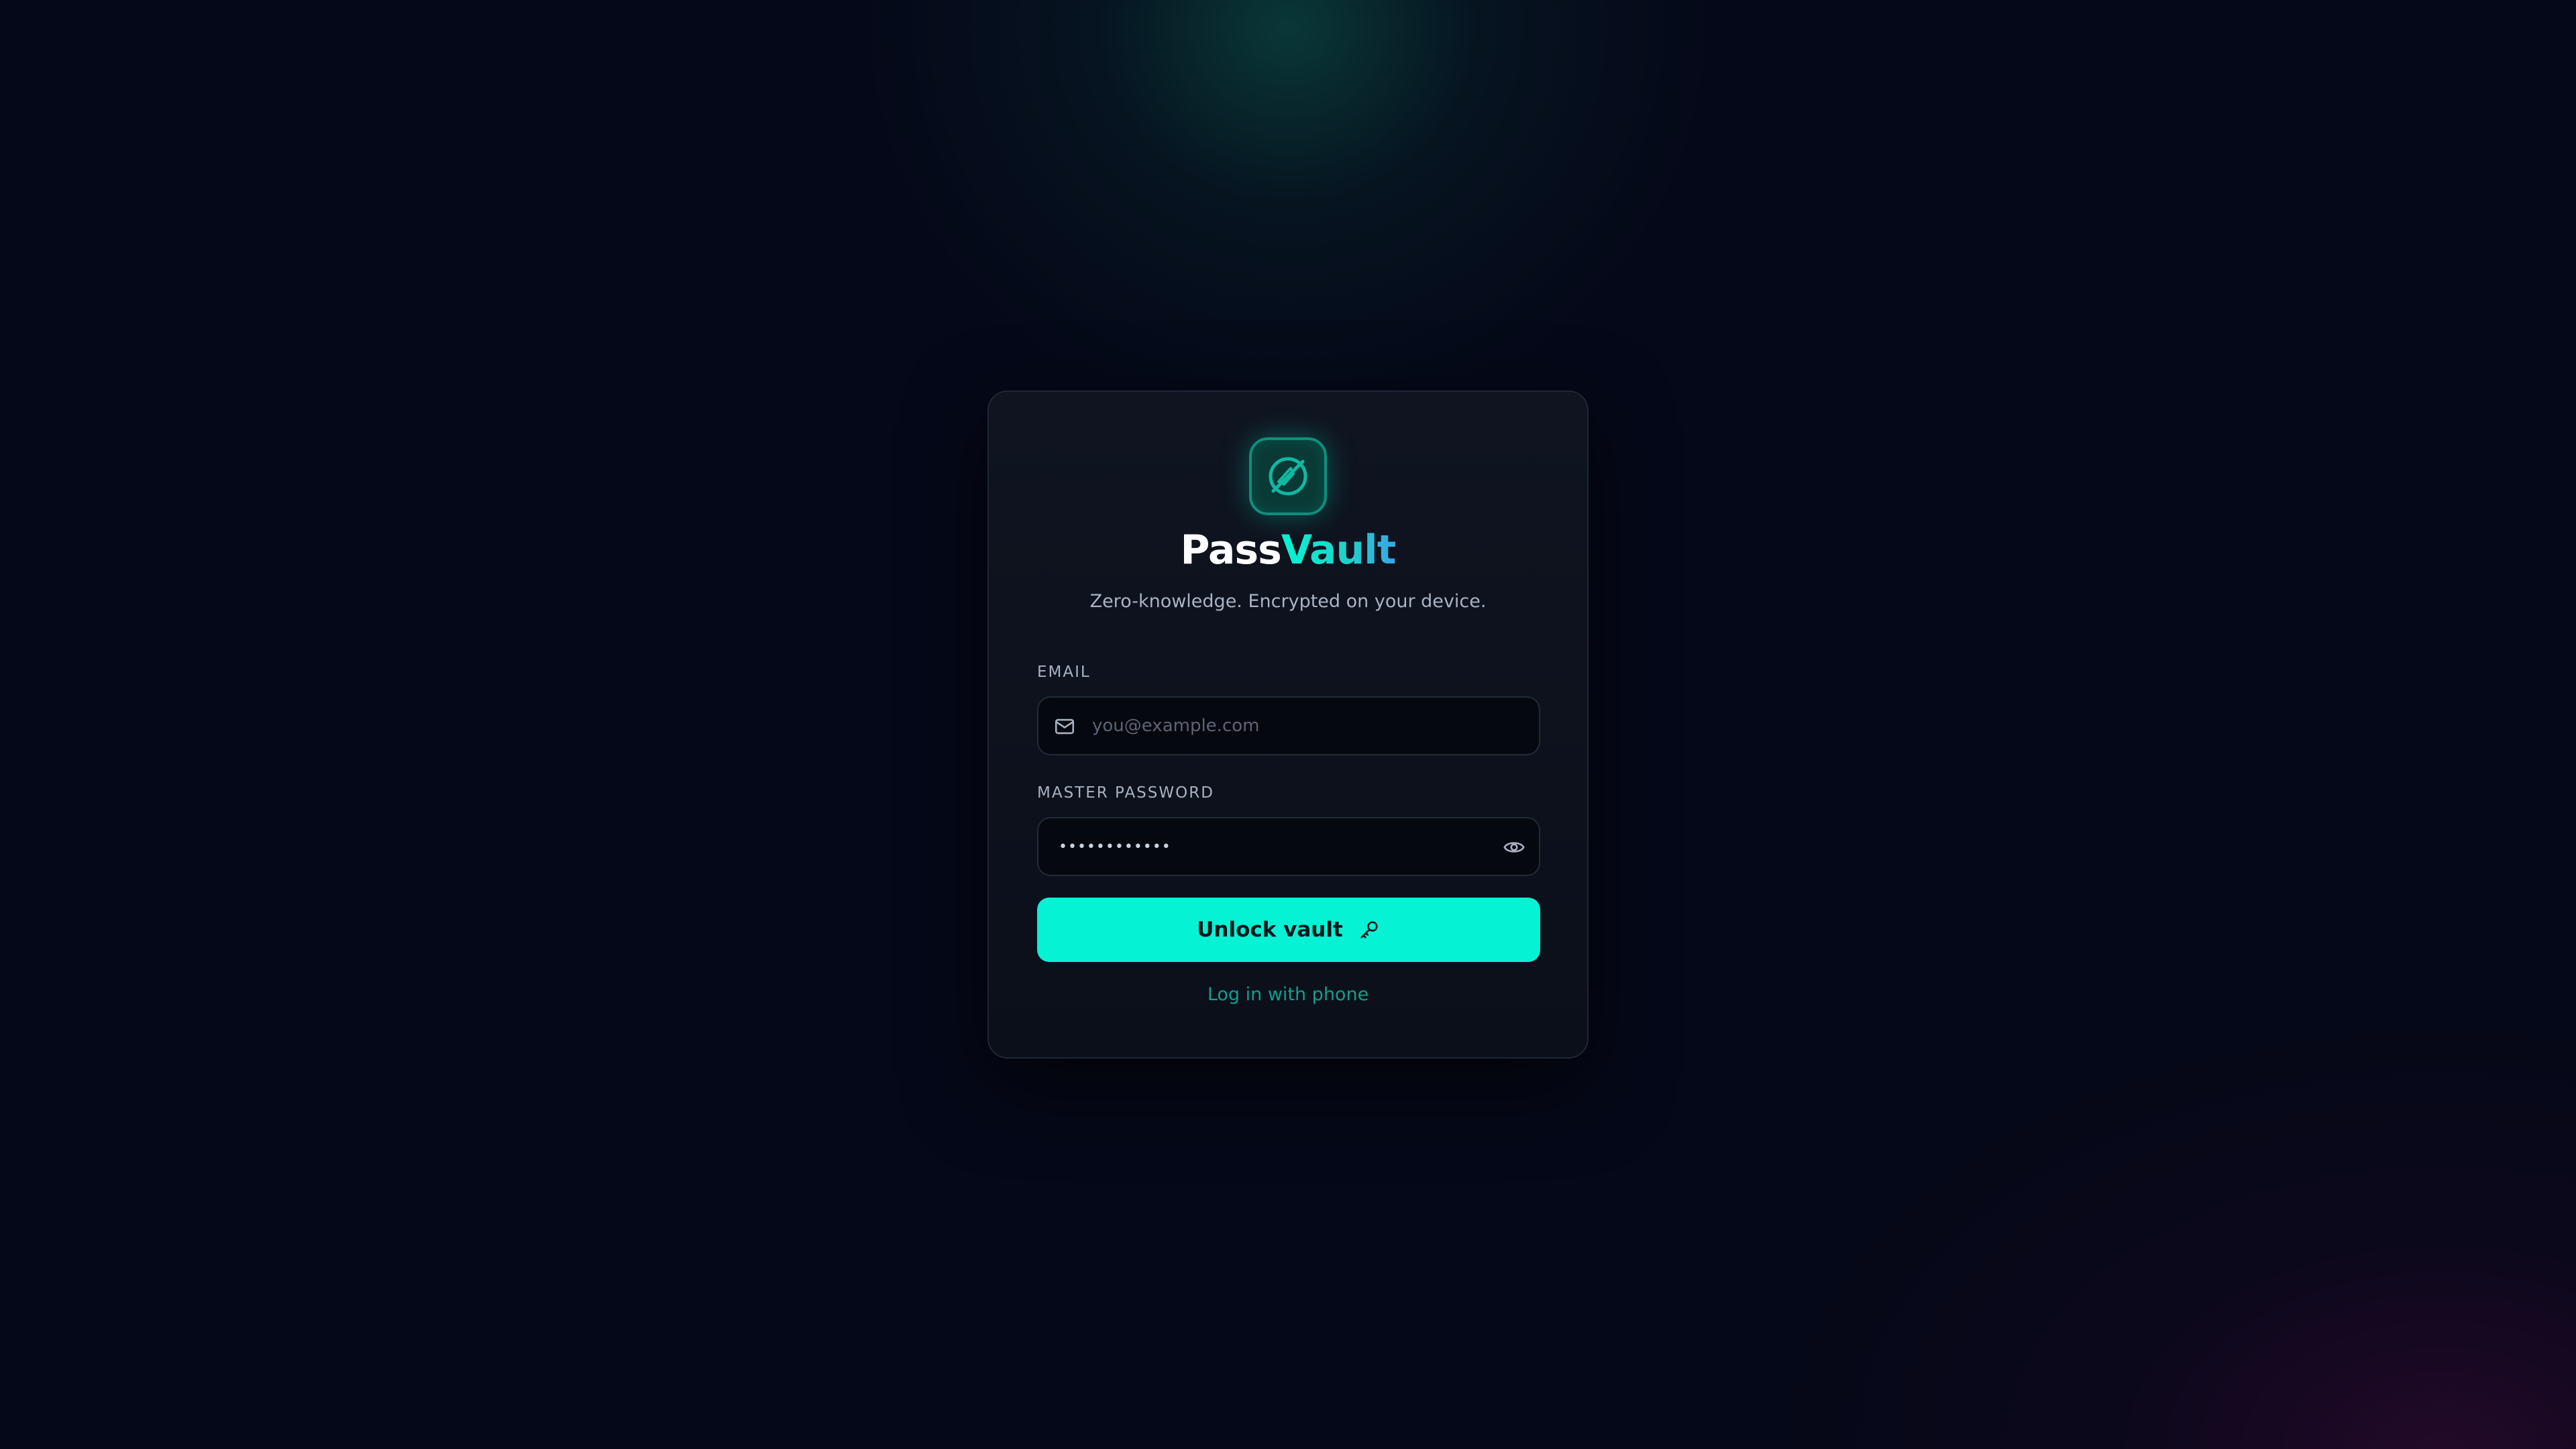 The width and height of the screenshot is (2576, 1449). Describe the element at coordinates (1270, 930) in the screenshot. I see `unlock-vault-label: Unlock vault` at that location.